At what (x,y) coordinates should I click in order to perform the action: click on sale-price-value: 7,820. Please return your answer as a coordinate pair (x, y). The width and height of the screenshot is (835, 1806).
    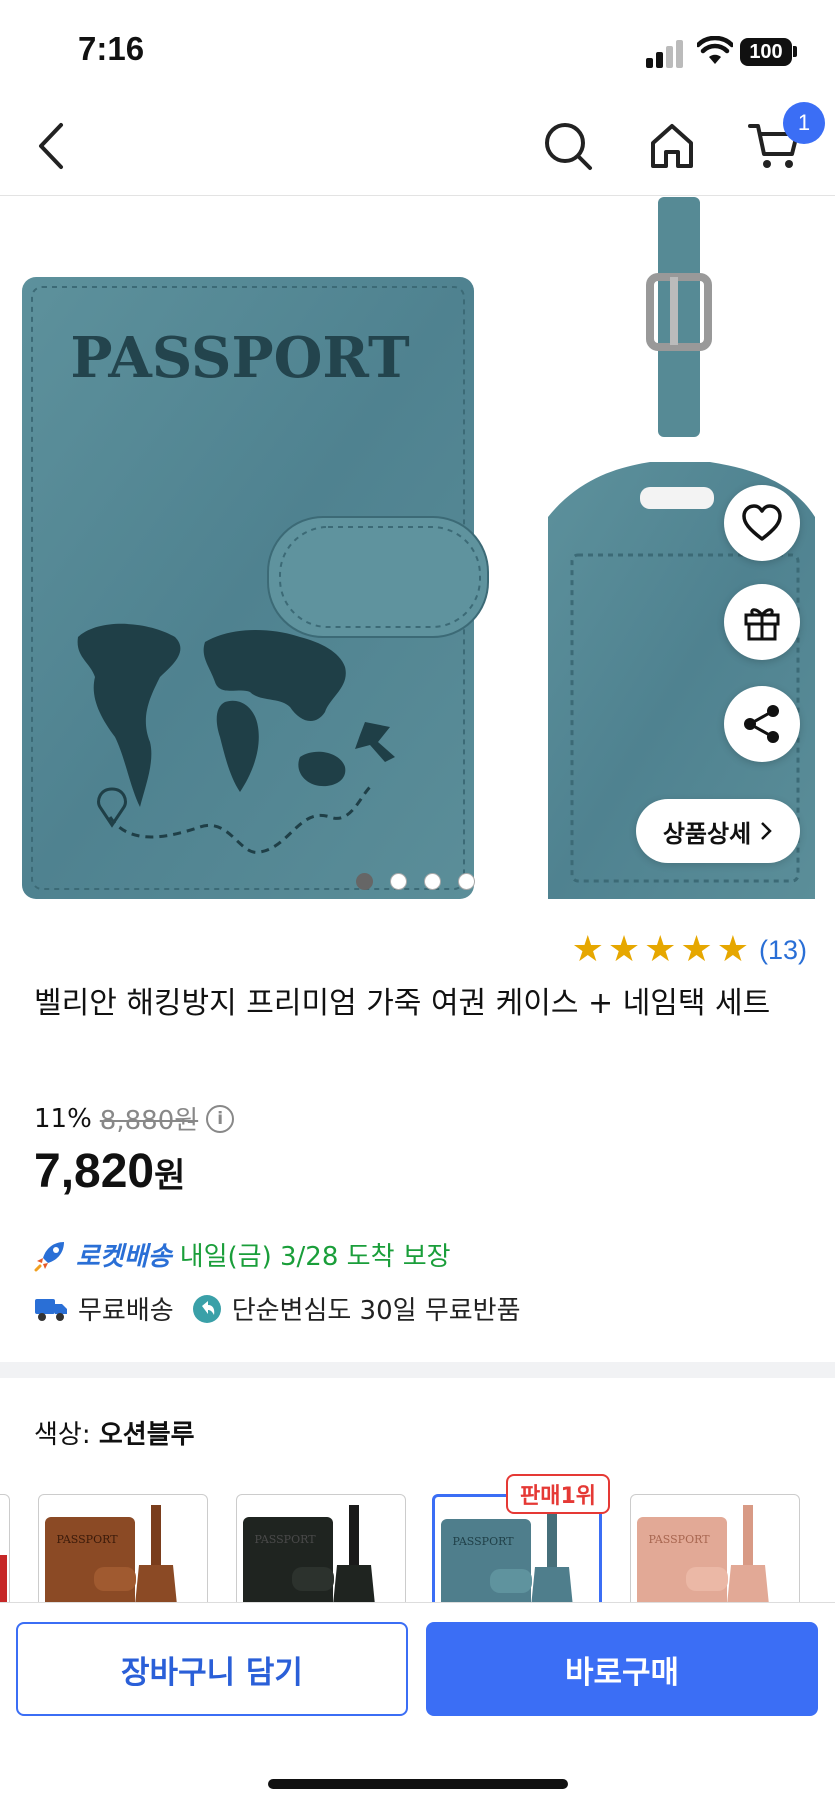
    Looking at the image, I should click on (94, 1171).